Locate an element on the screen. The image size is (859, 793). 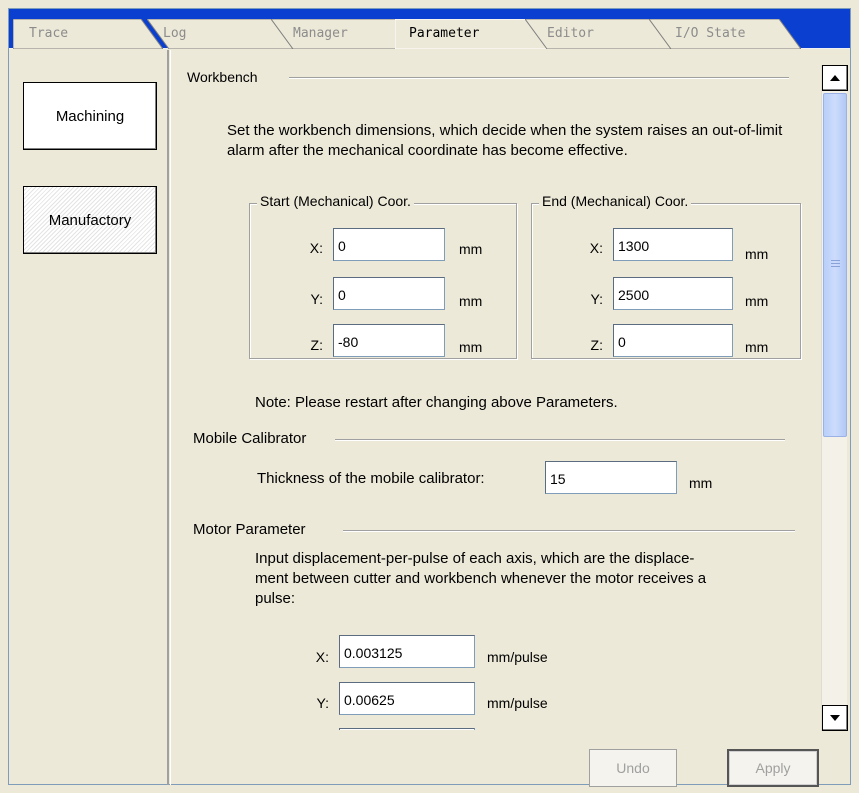
end-x-label: X: is located at coordinates (596, 248).